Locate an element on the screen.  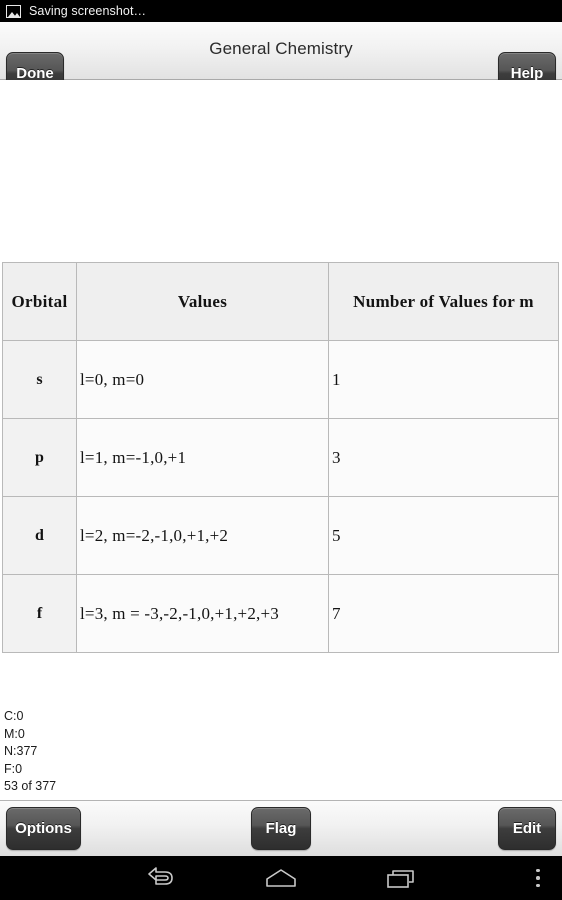
table-row: f l=3, m = -3,-2,-1,0,+1,+2,+3 7 is located at coordinates (280, 613).